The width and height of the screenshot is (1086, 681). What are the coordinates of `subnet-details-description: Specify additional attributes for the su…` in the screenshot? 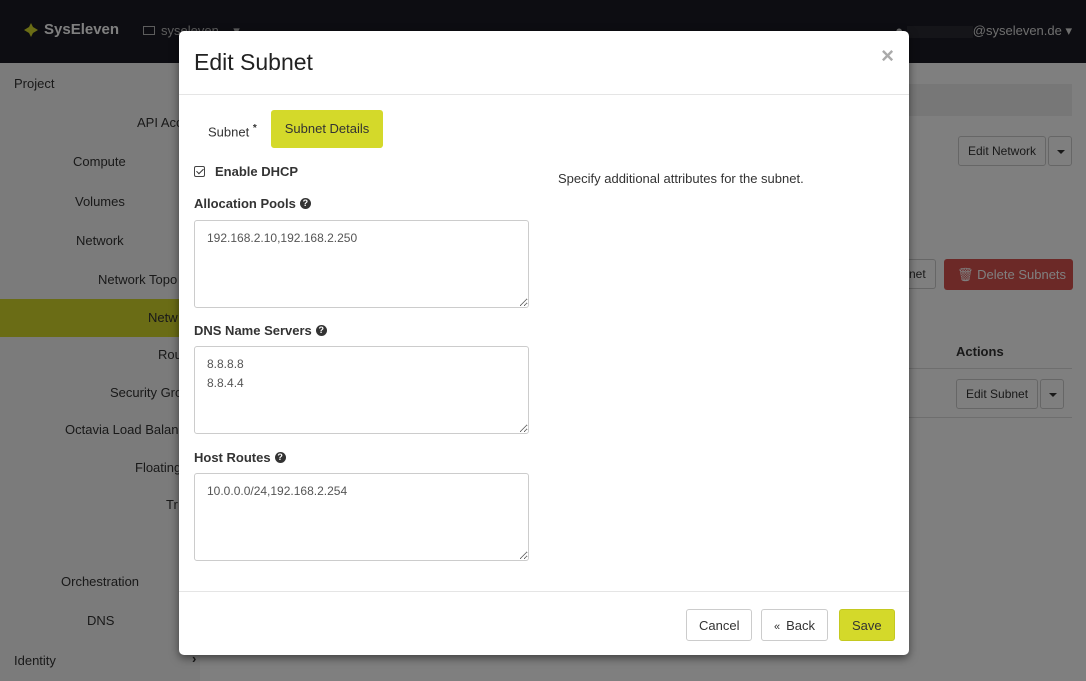 It's located at (681, 178).